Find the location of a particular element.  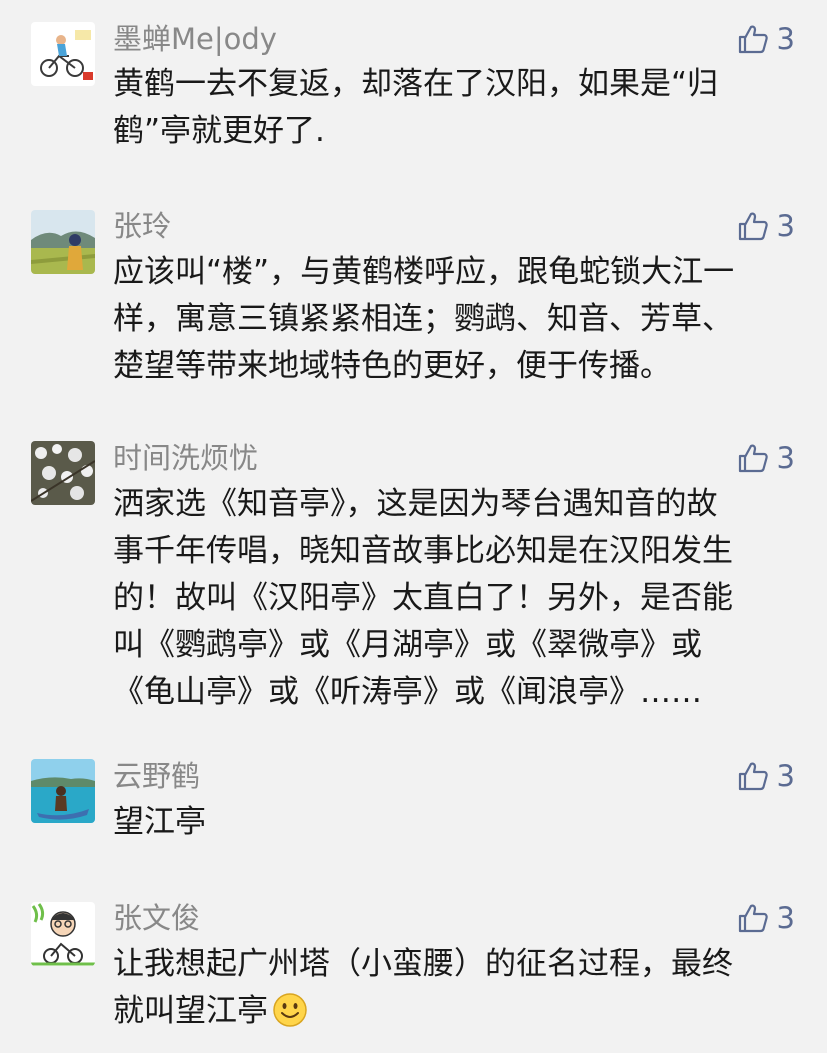

landscape-avatar is located at coordinates (63, 242).